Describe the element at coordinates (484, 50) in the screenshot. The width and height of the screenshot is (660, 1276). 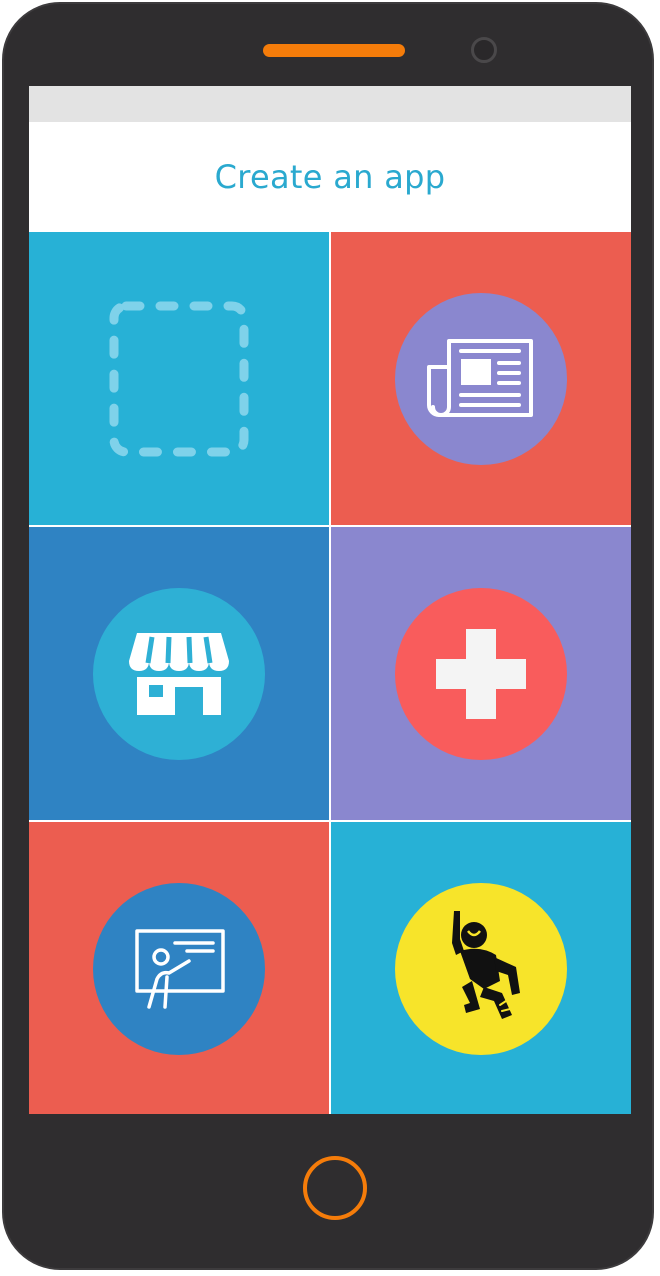
I see `phone-camera` at that location.